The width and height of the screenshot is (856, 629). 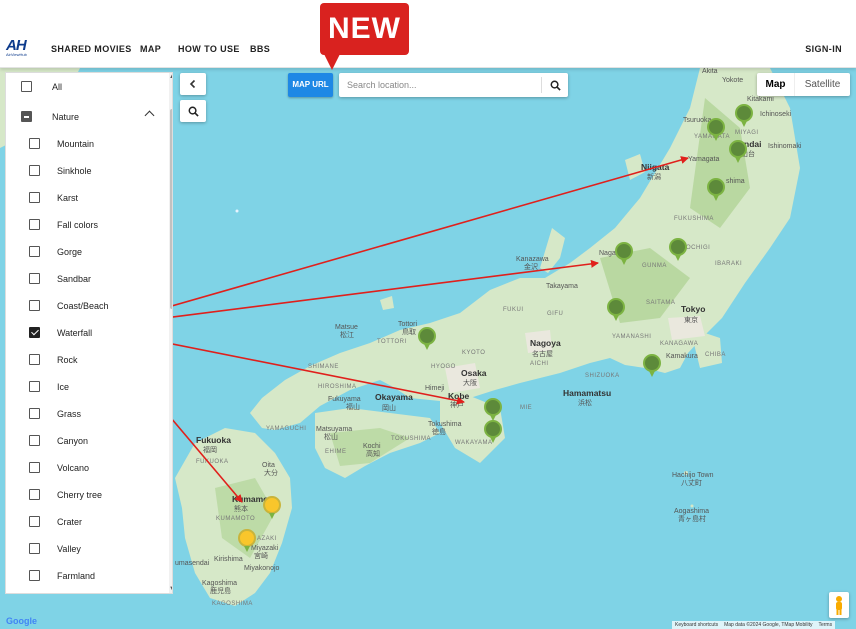 I want to click on map-search-button, so click(x=193, y=111).